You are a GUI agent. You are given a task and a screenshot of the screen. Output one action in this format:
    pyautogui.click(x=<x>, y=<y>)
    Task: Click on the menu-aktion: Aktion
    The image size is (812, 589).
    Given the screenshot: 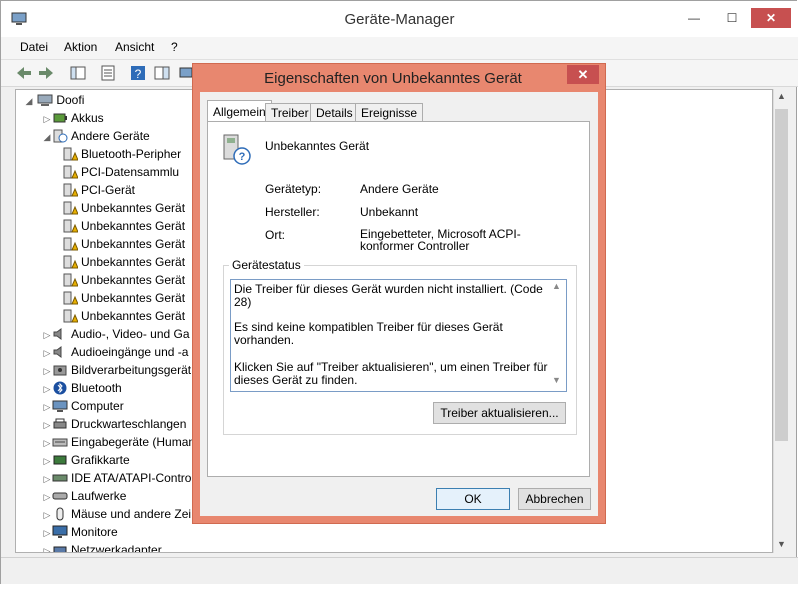 What is the action you would take?
    pyautogui.click(x=80, y=47)
    